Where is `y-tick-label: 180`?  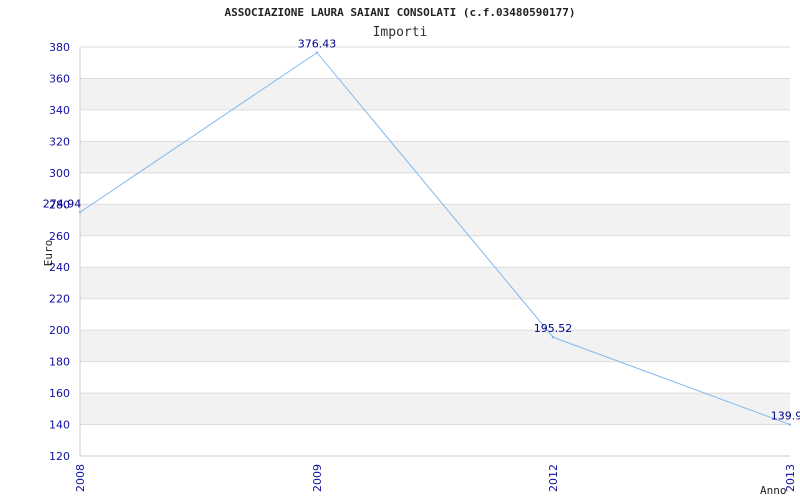 y-tick-label: 180 is located at coordinates (59, 362).